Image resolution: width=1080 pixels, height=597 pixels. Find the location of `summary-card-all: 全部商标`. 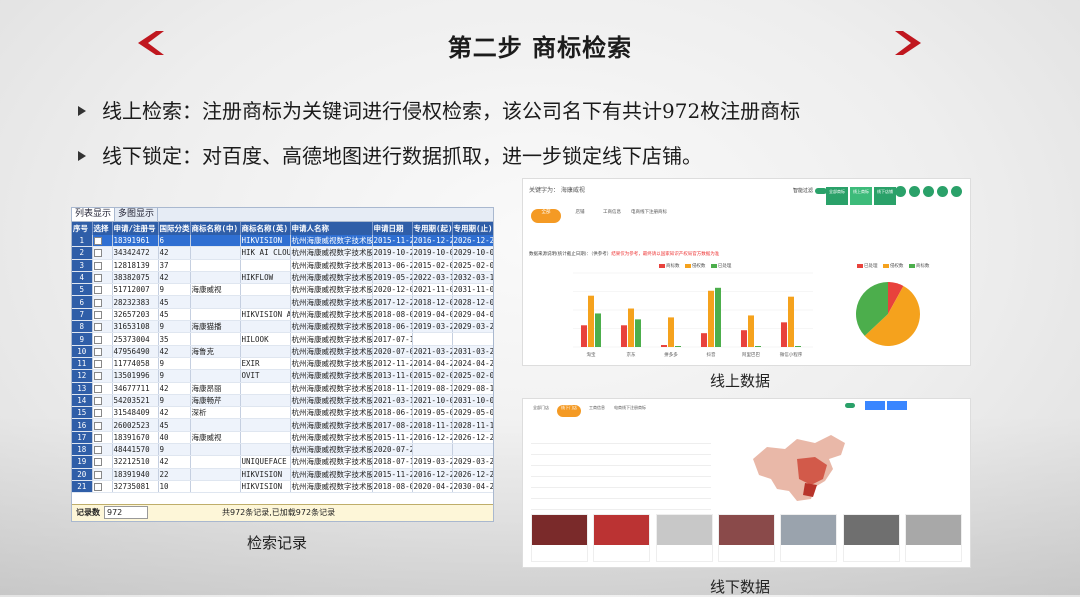

summary-card-all: 全部商标 is located at coordinates (837, 196).